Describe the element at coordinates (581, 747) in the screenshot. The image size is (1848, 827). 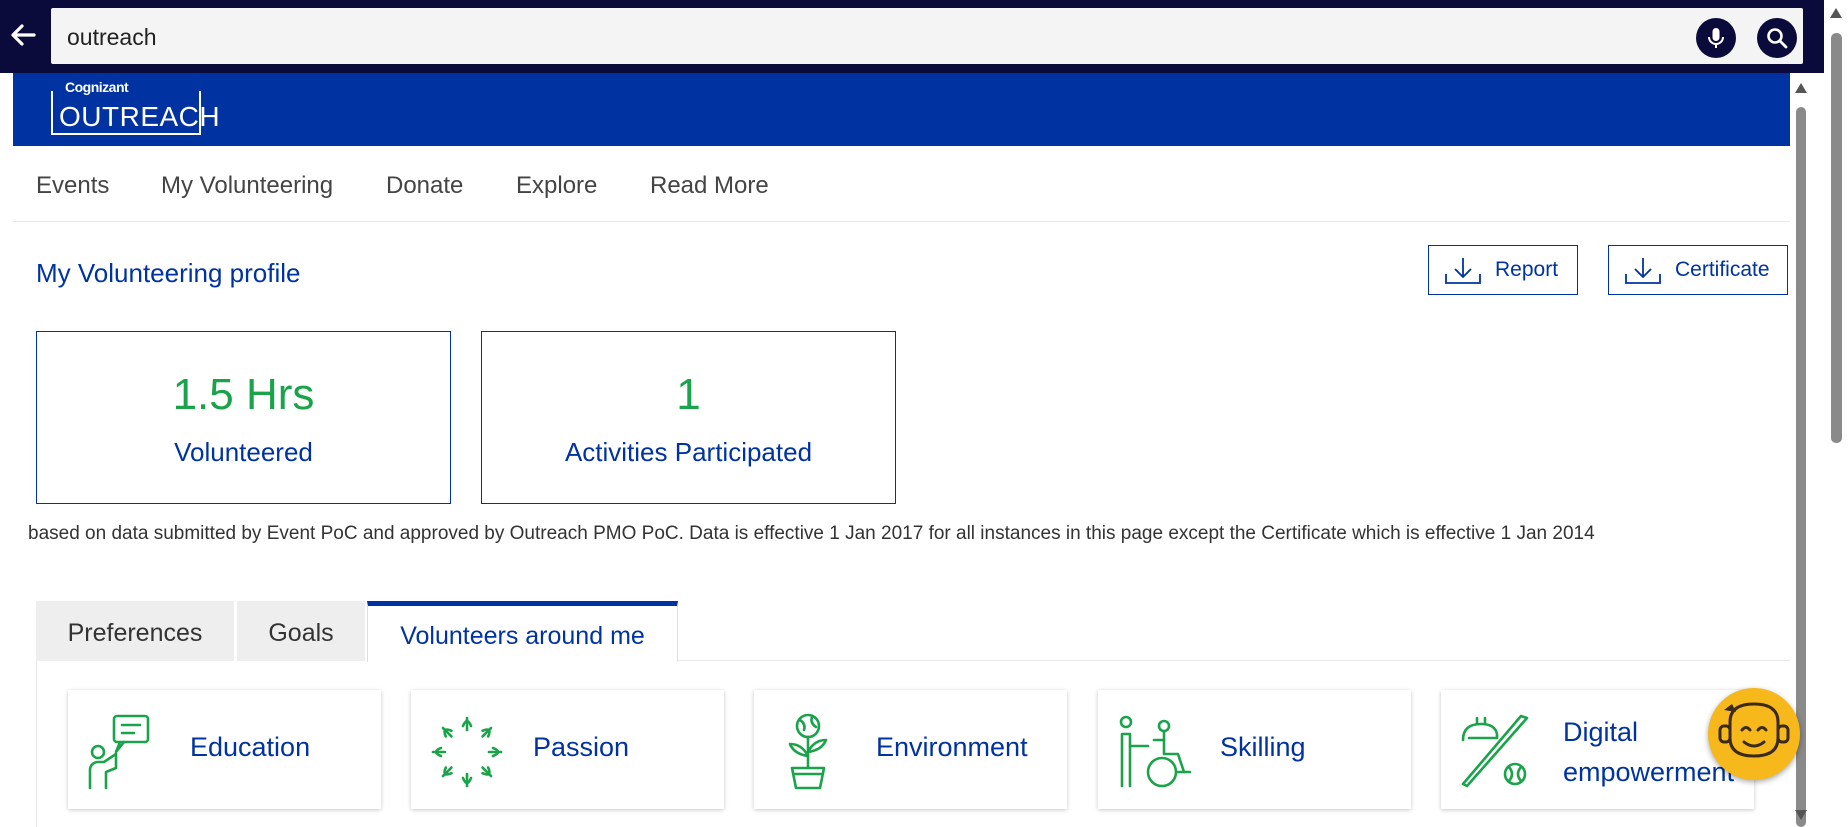
I see `category-label: Passion` at that location.